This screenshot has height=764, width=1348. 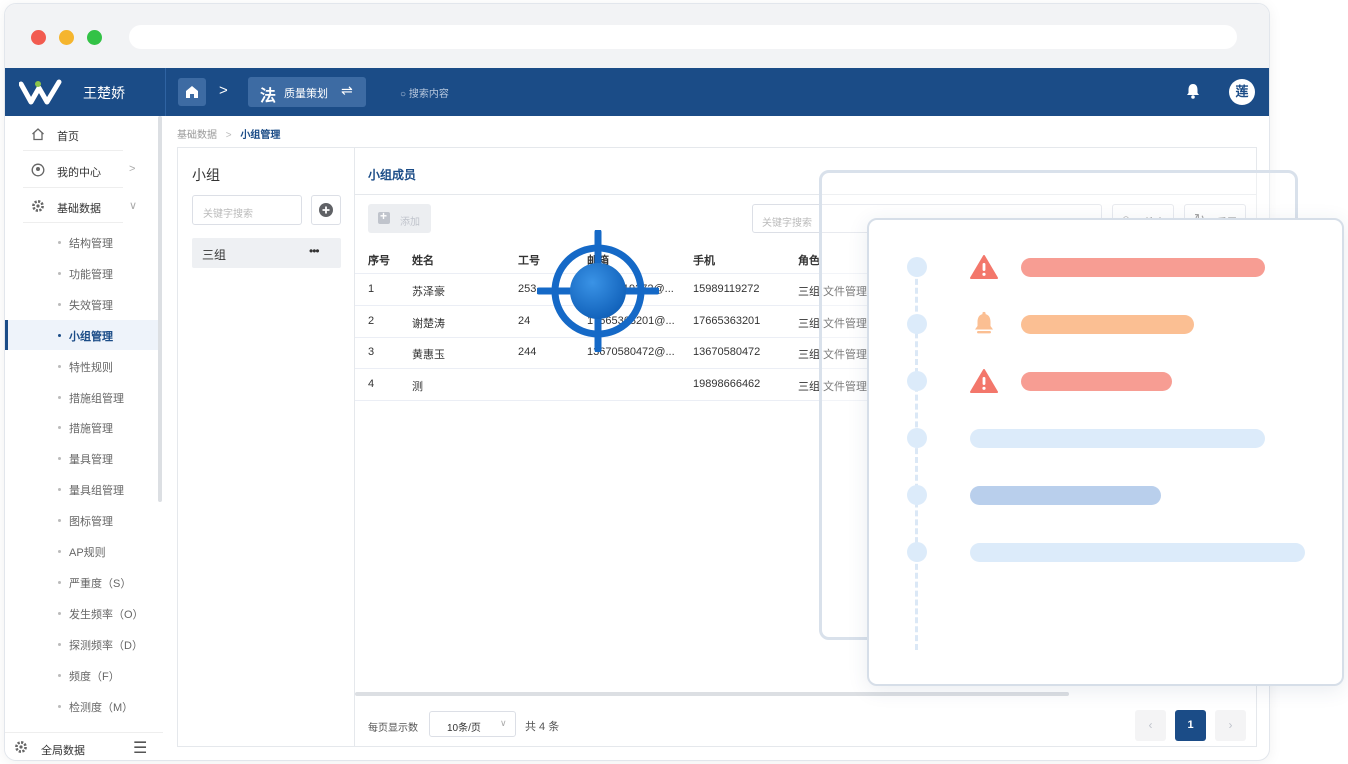 I want to click on sidebar-subitem: 特性规则, so click(x=82, y=366).